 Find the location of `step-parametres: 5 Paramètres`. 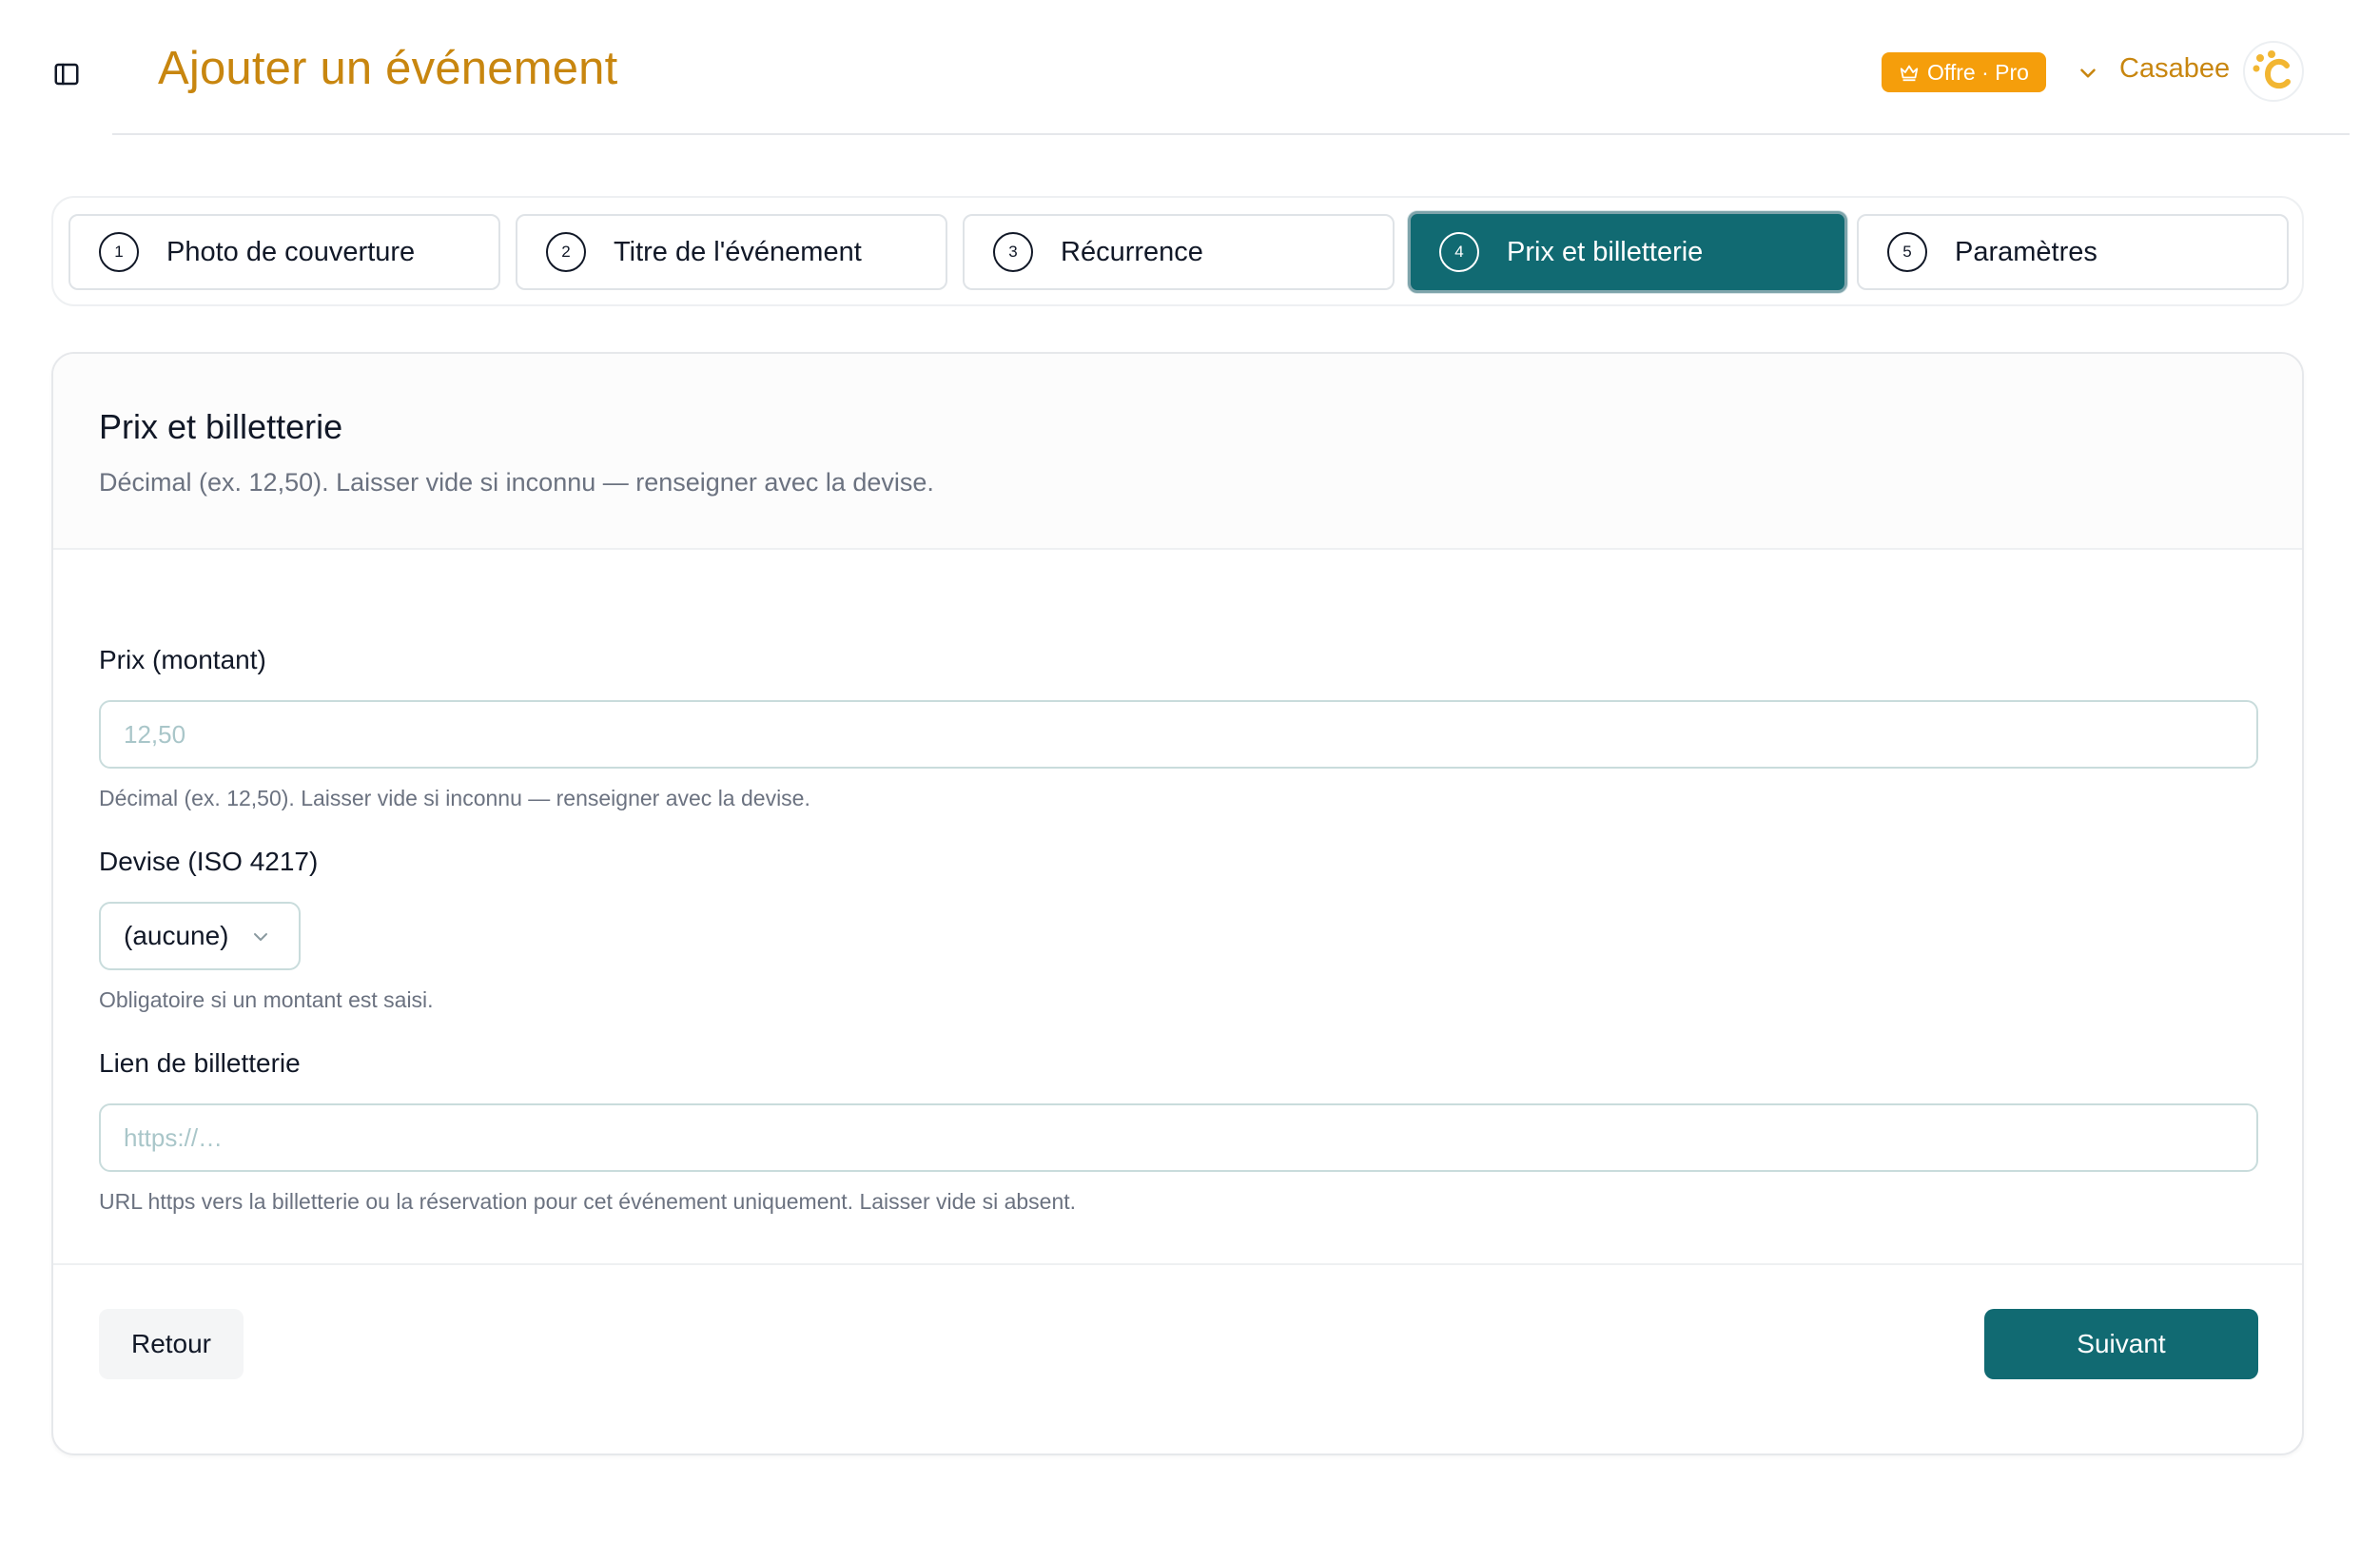

step-parametres: 5 Paramètres is located at coordinates (2073, 252).